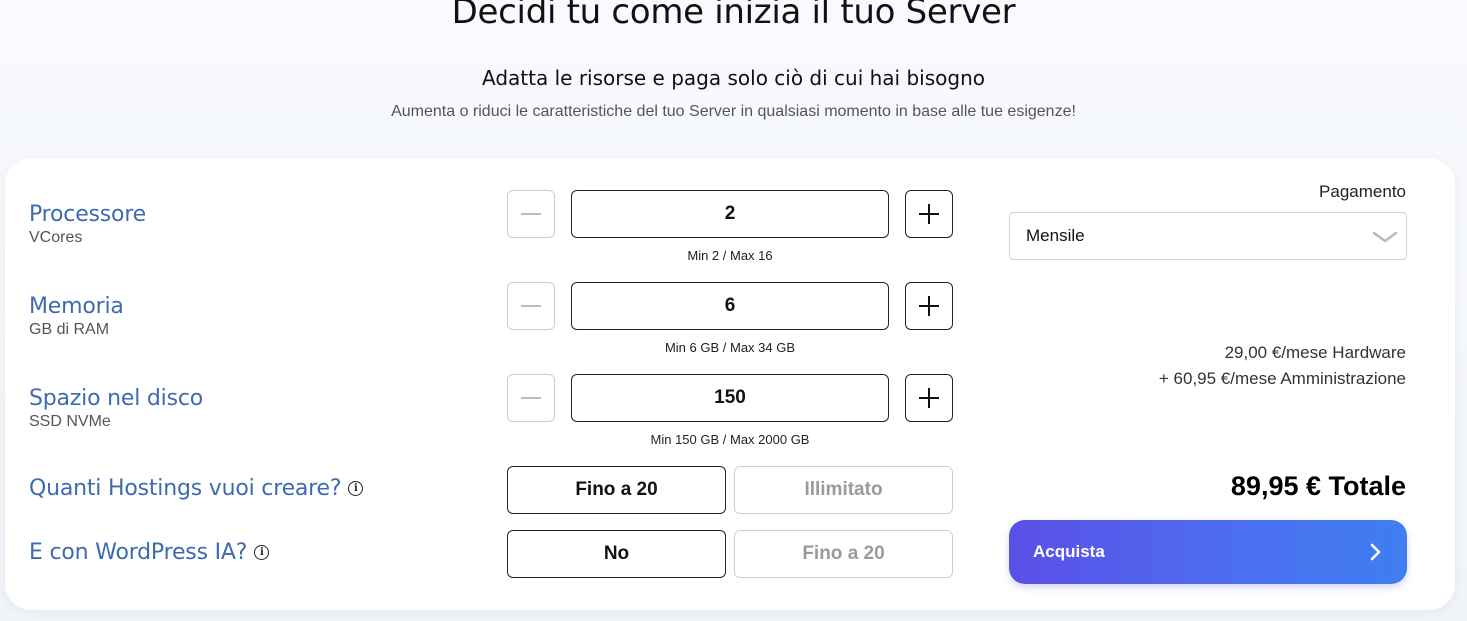  Describe the element at coordinates (1385, 237) in the screenshot. I see `chevron-down-icon` at that location.